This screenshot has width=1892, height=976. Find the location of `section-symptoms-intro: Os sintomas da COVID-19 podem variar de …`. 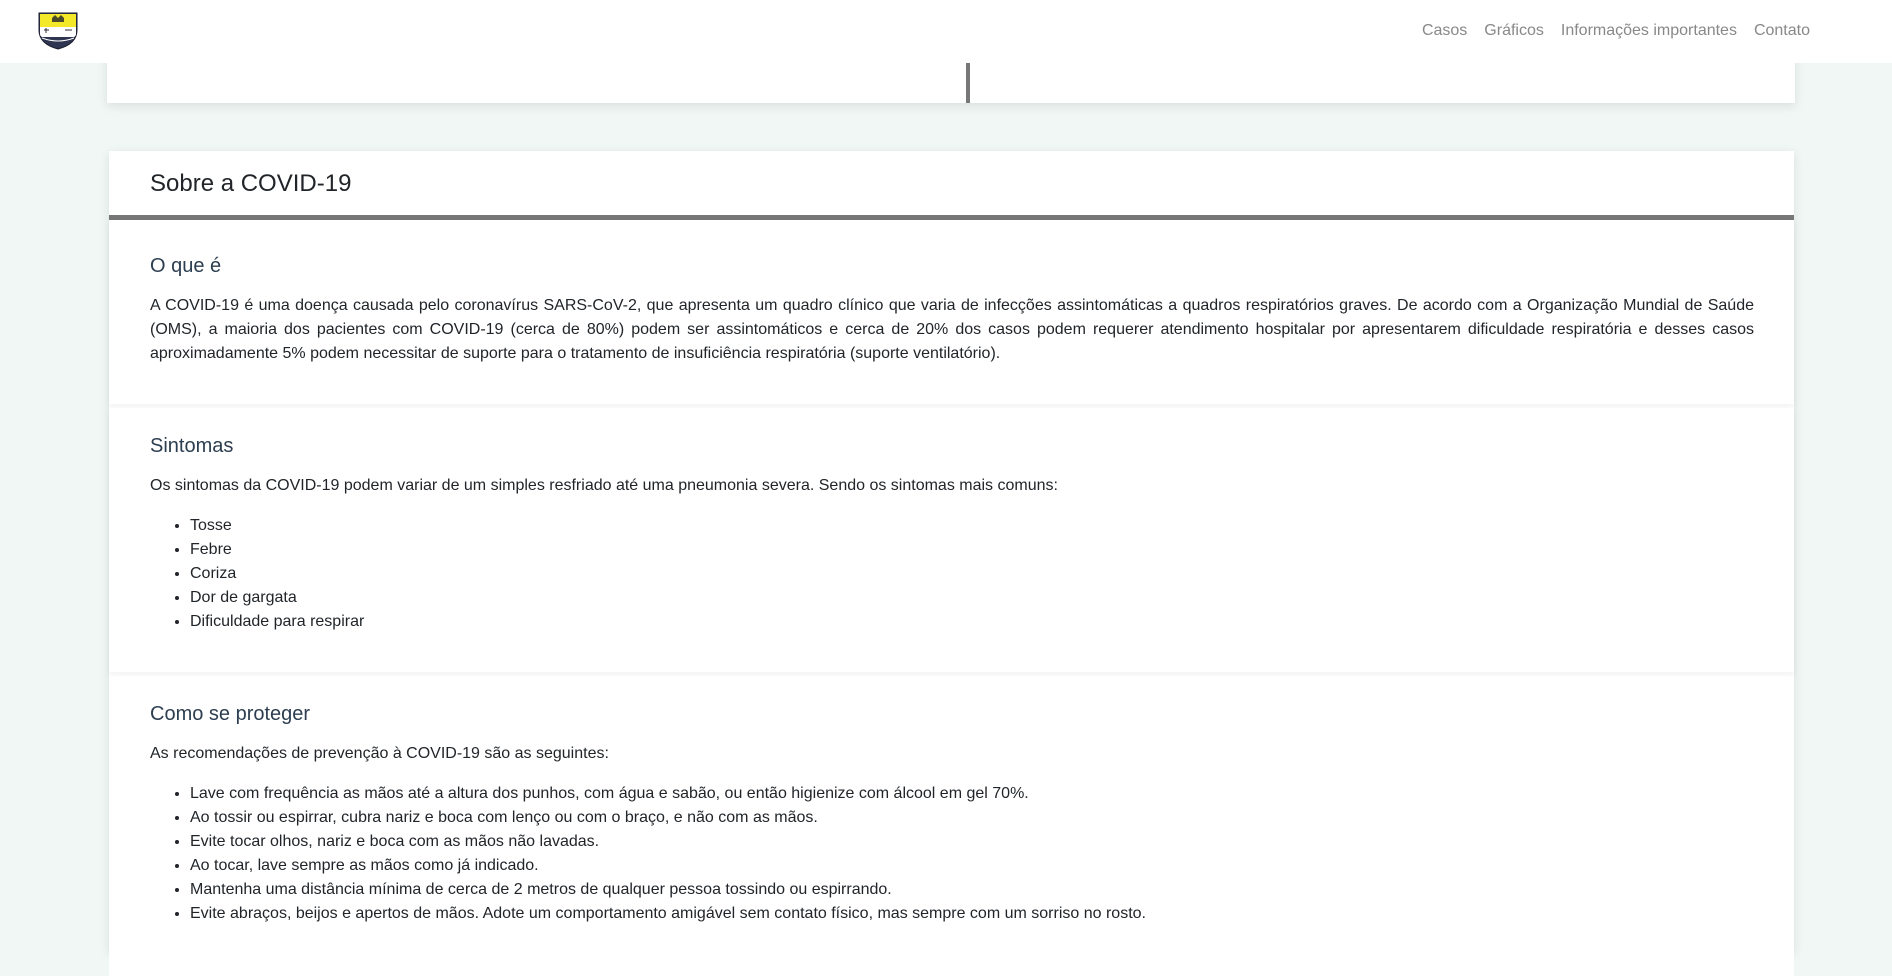

section-symptoms-intro: Os sintomas da COVID-19 podem variar de … is located at coordinates (604, 485).